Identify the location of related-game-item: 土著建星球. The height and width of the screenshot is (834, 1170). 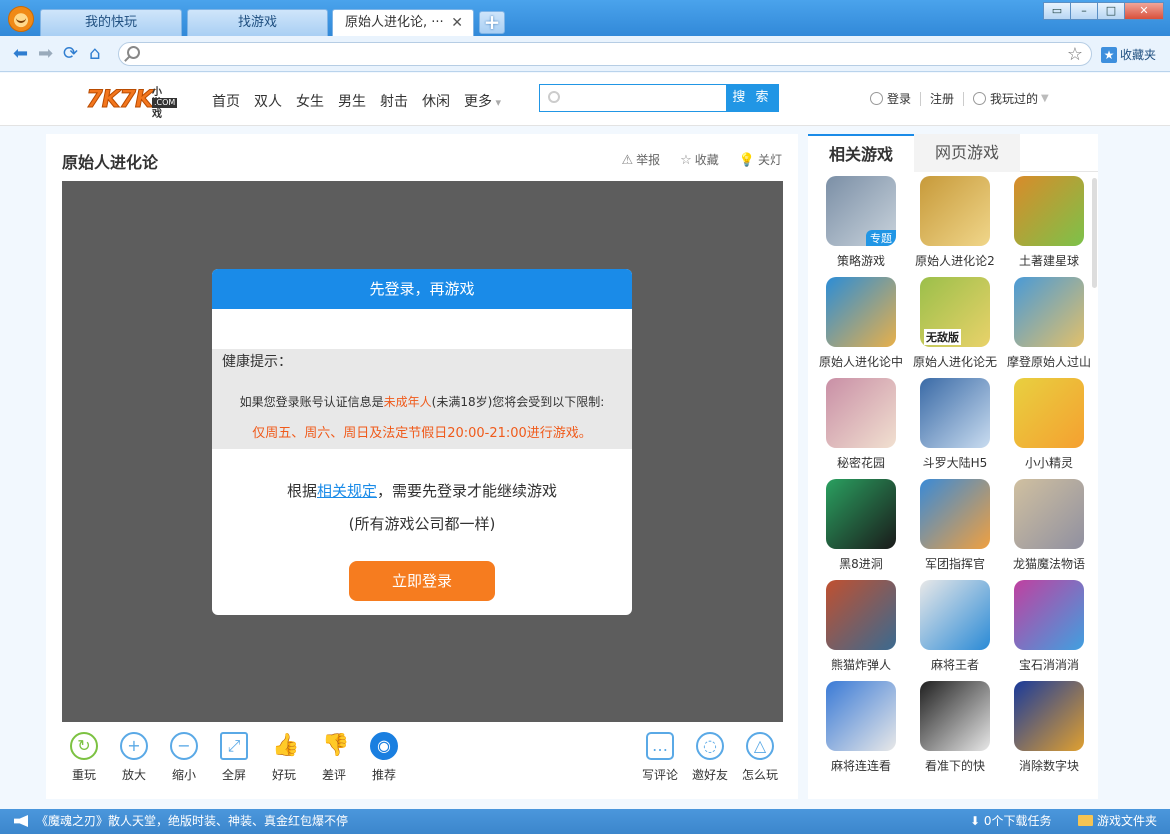
(1049, 222).